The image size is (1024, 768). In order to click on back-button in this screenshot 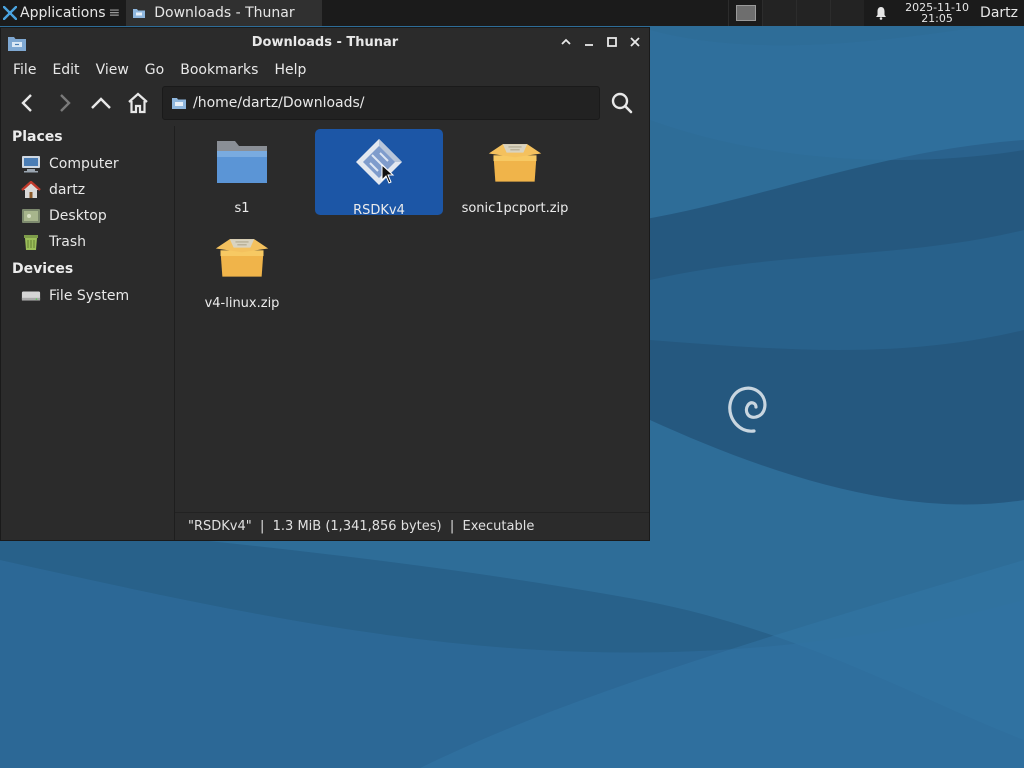, I will do `click(28, 103)`.